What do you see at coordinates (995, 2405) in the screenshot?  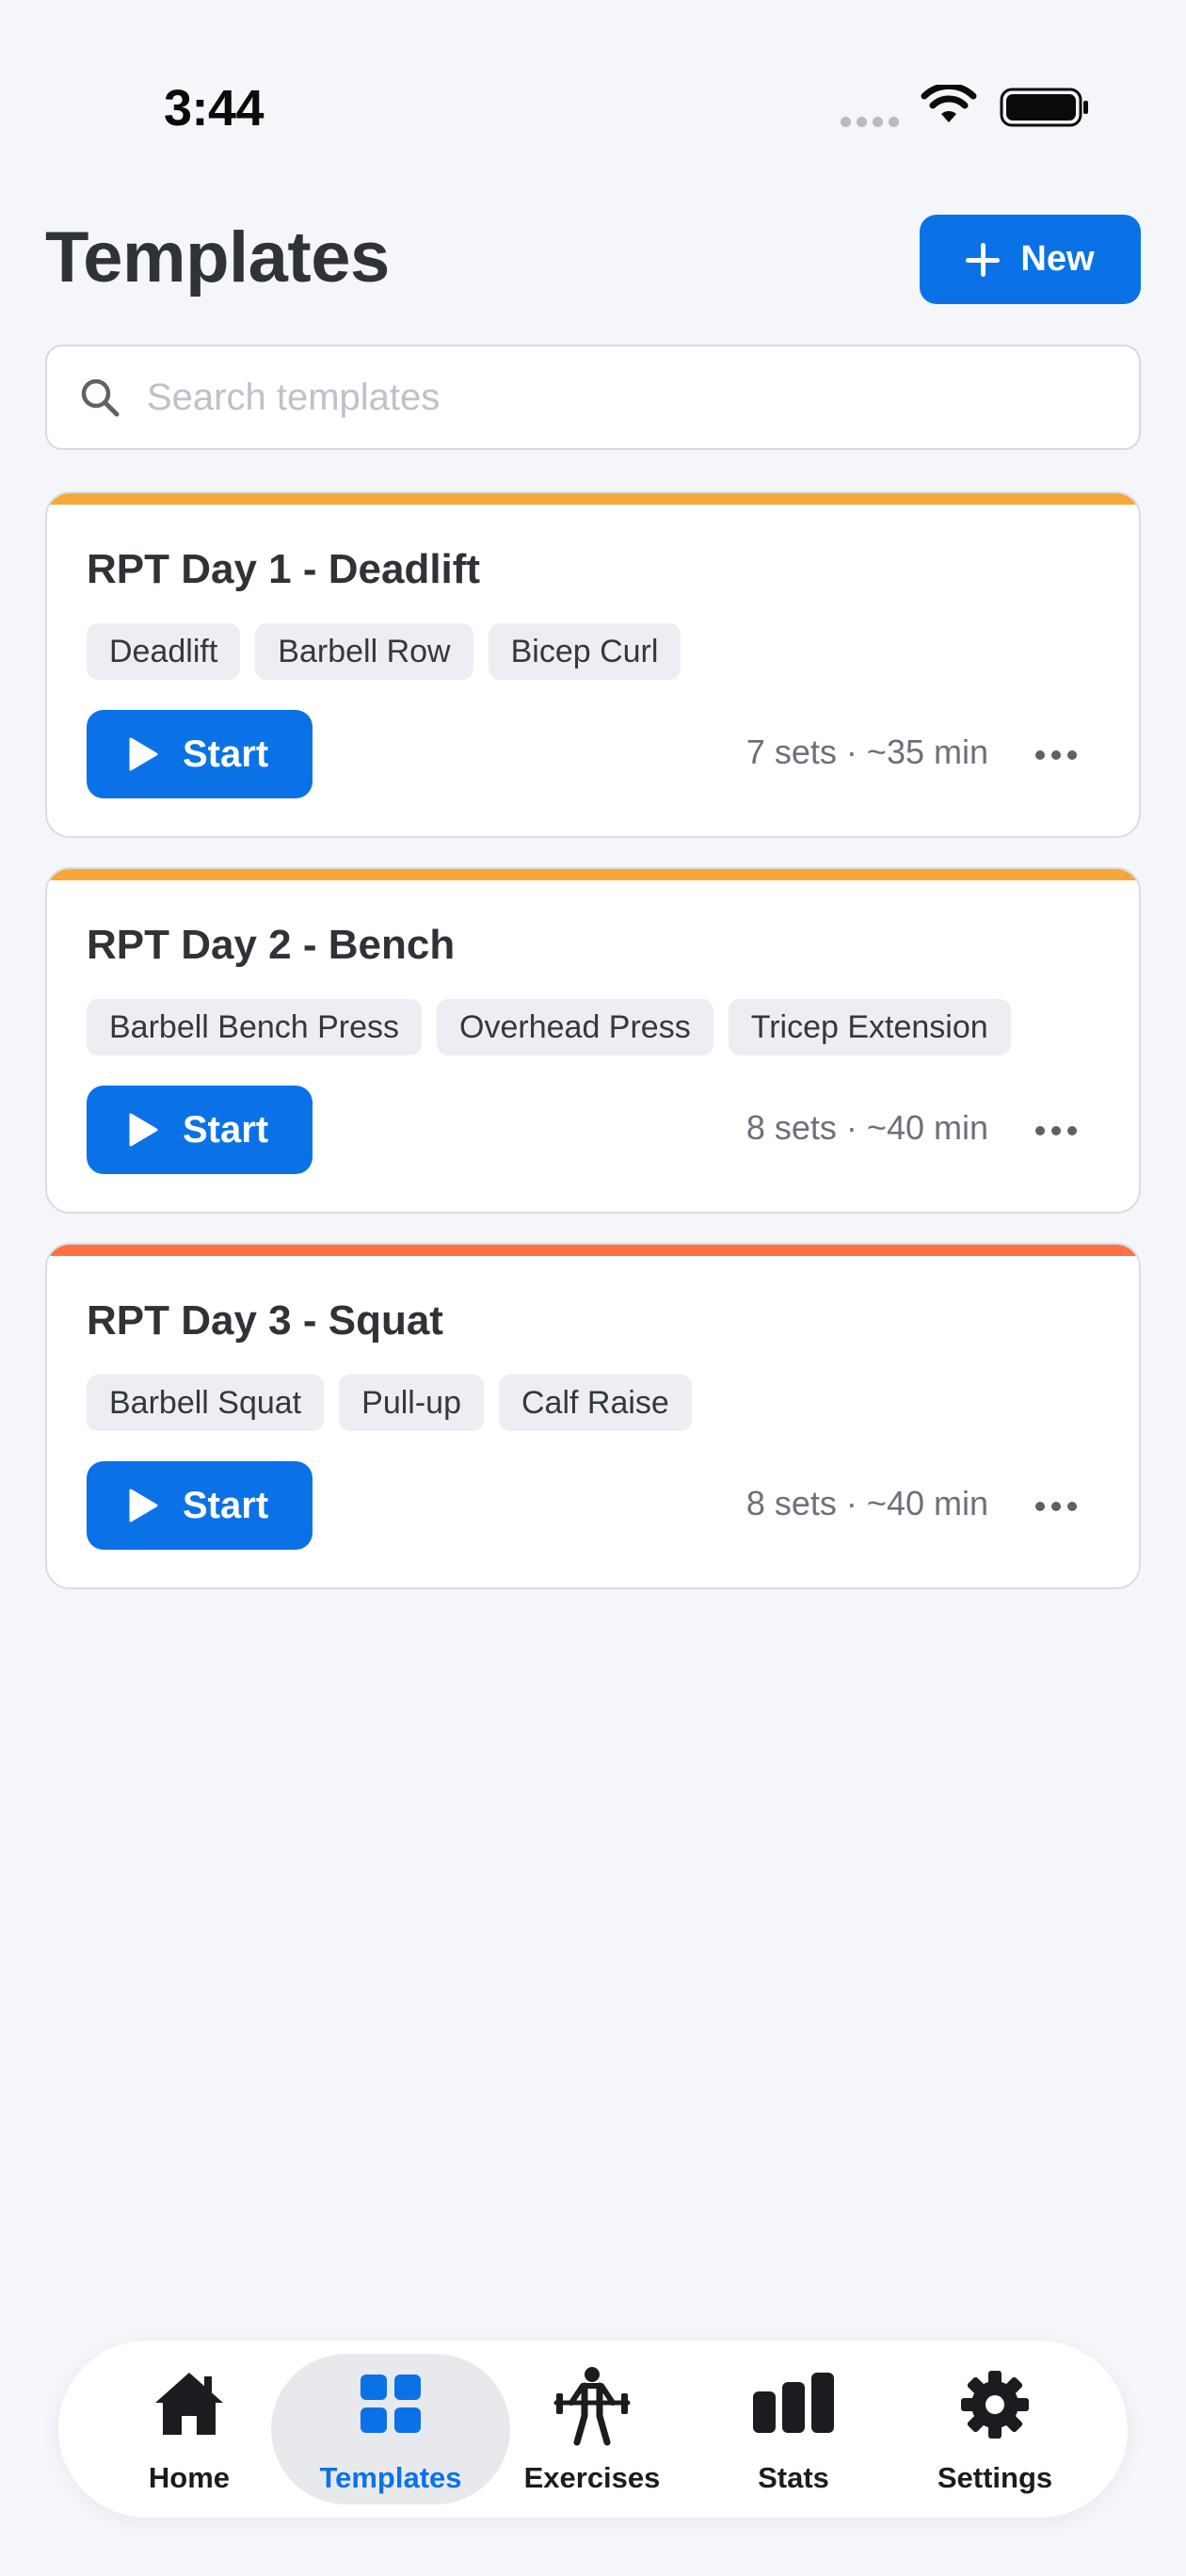 I see `gear-icon` at bounding box center [995, 2405].